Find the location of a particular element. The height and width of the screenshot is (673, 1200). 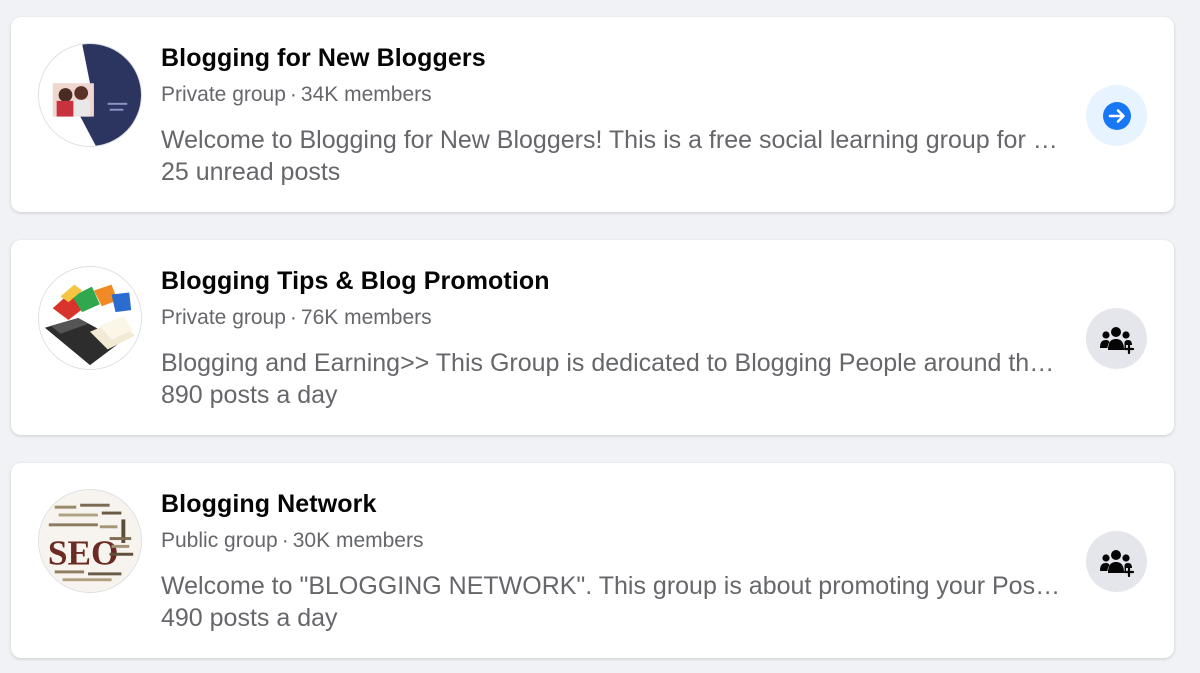

group-members: 34K members is located at coordinates (366, 94).